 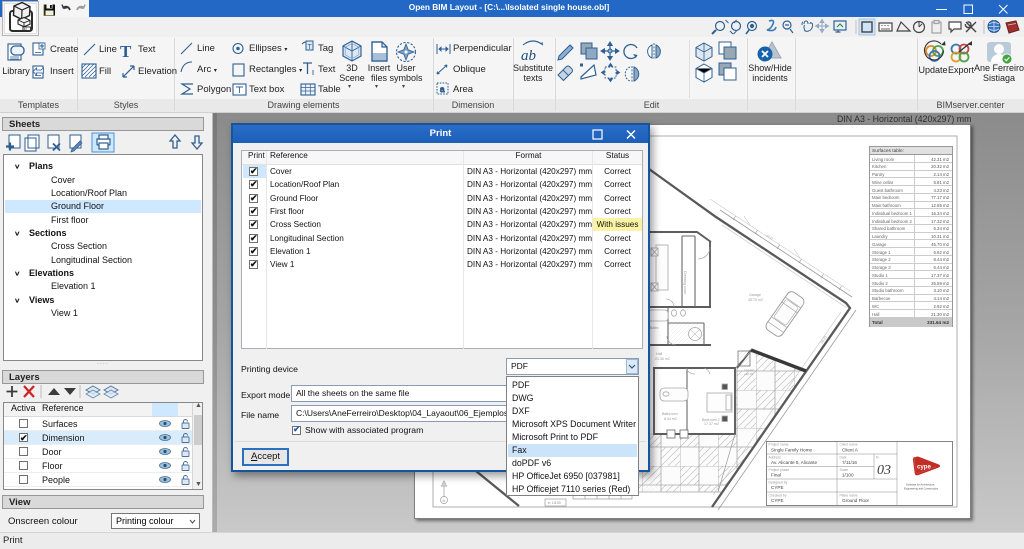 What do you see at coordinates (444, 500) in the screenshot?
I see `svg-text: N` at bounding box center [444, 500].